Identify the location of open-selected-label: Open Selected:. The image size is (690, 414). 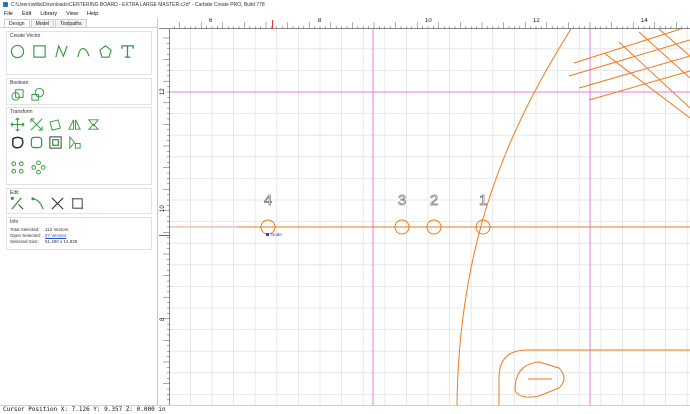
(26, 235).